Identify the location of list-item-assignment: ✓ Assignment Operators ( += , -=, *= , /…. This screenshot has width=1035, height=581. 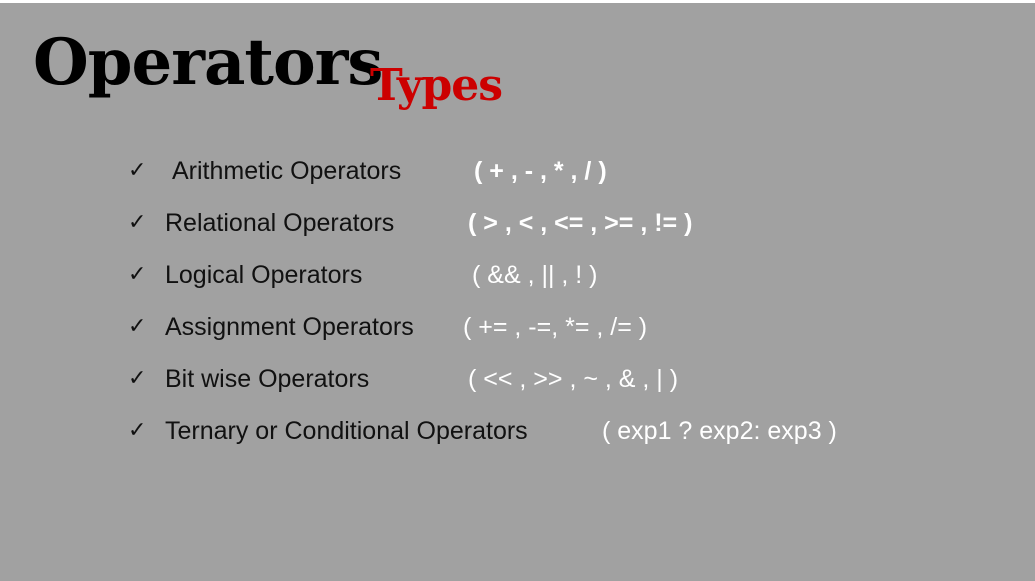
(568, 327).